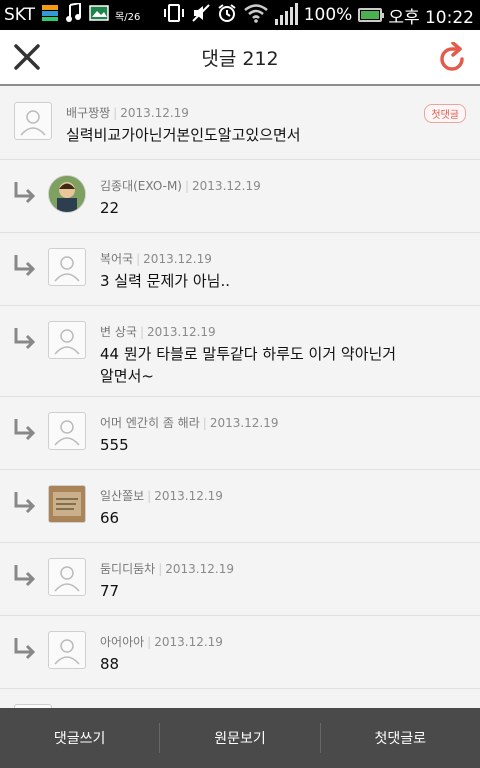 Image resolution: width=480 pixels, height=768 pixels. What do you see at coordinates (174, 15) in the screenshot?
I see `vibrate-icon` at bounding box center [174, 15].